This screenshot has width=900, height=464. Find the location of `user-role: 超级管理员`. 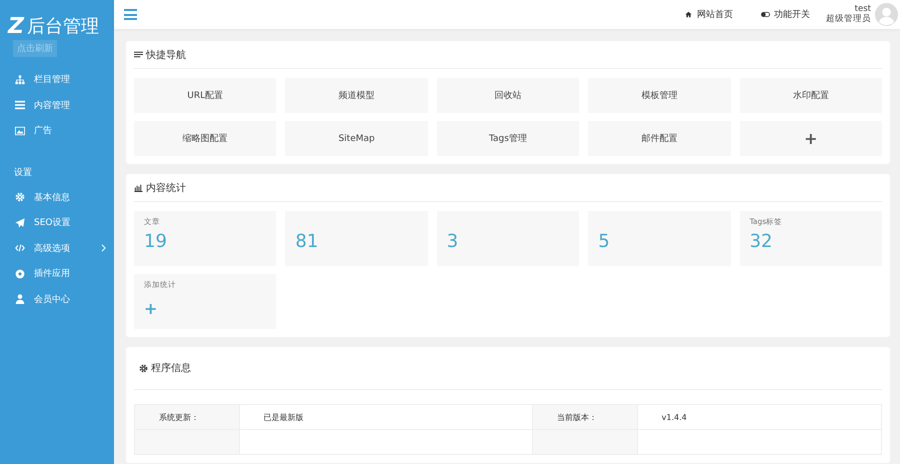

user-role: 超级管理员 is located at coordinates (848, 19).